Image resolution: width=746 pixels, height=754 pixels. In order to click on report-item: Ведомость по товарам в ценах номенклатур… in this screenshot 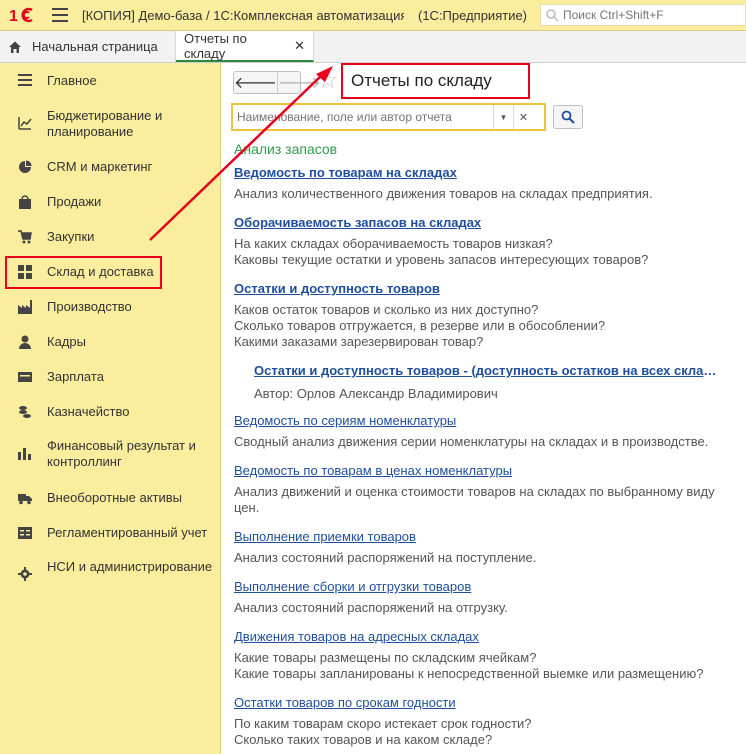, I will do `click(486, 489)`.